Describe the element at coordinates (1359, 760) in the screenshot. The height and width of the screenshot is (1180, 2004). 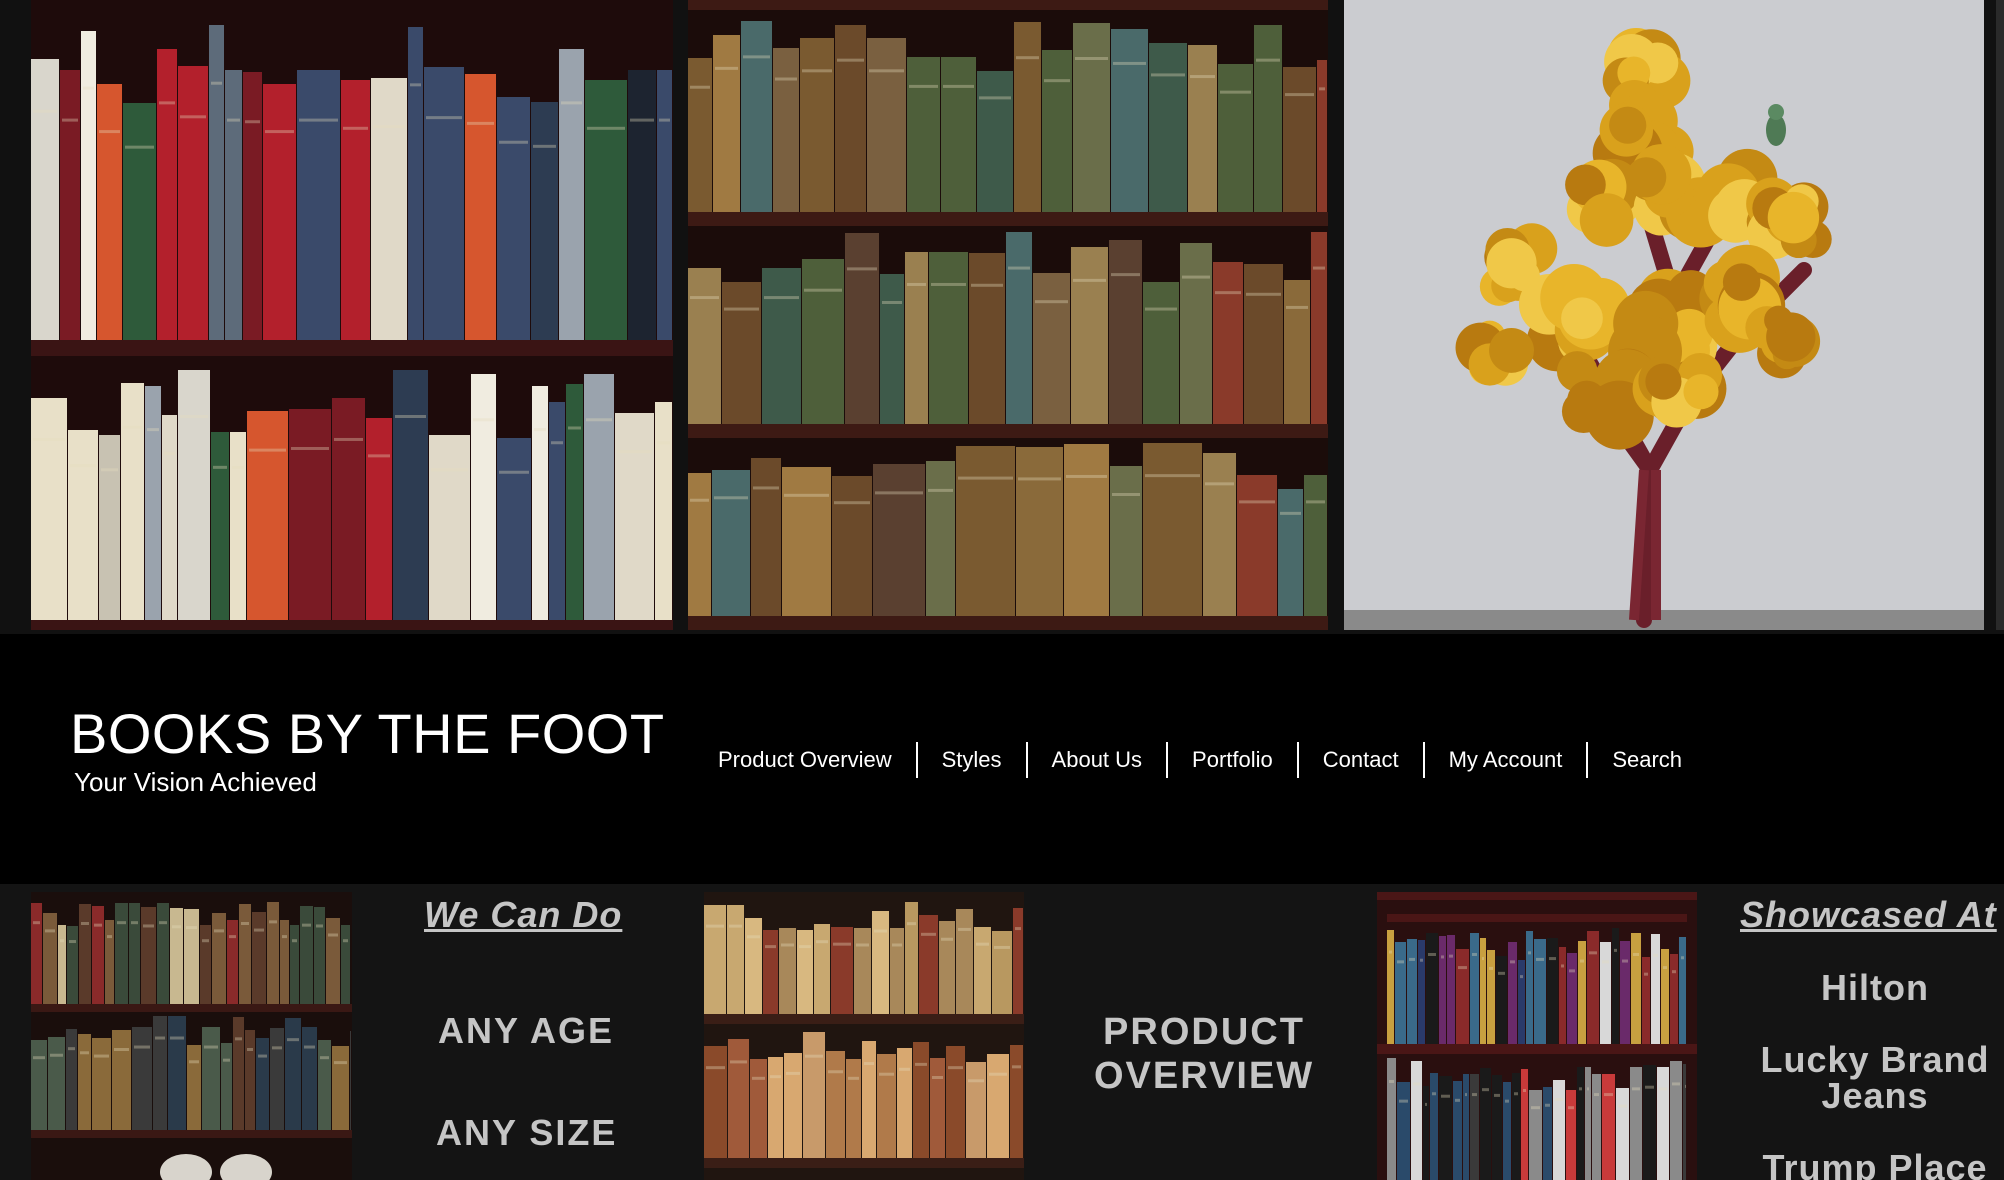
I see `nav-contact: Contact` at that location.